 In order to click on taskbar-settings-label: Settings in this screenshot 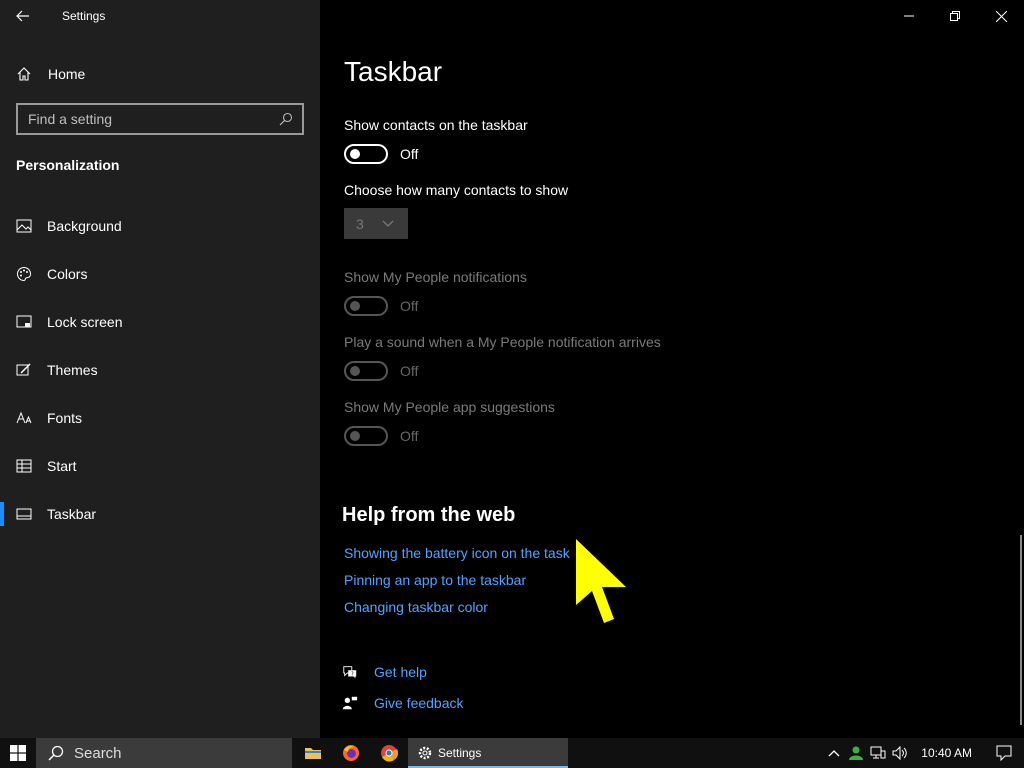, I will do `click(460, 753)`.